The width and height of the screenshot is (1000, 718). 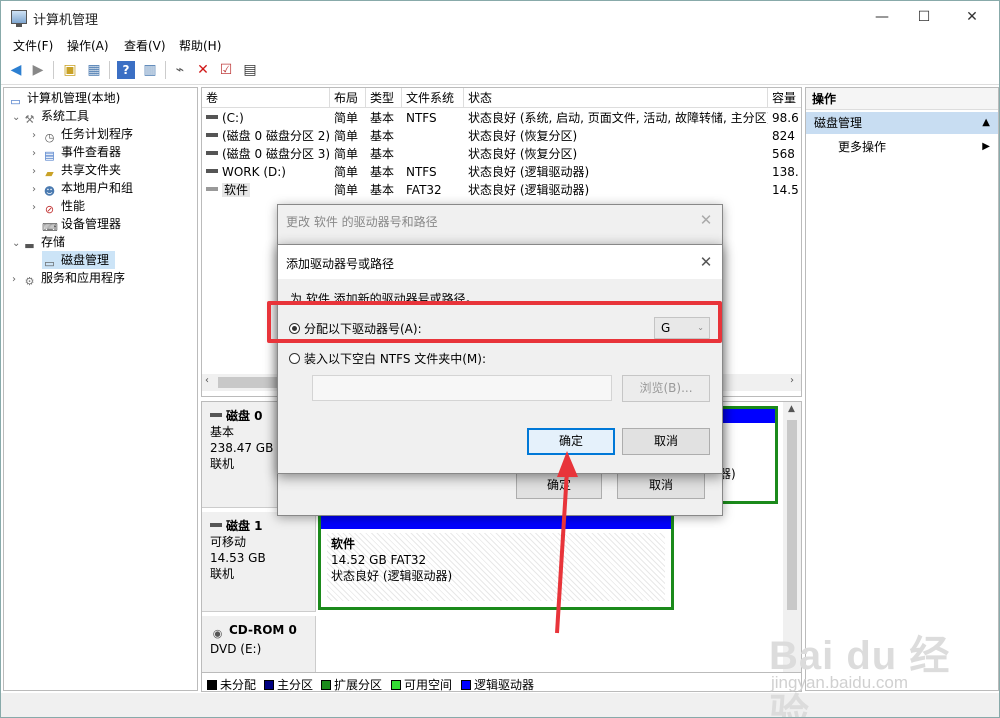 What do you see at coordinates (50, 117) in the screenshot?
I see `tree-item-system-tools: ⌄ ⚒ 系统工具` at bounding box center [50, 117].